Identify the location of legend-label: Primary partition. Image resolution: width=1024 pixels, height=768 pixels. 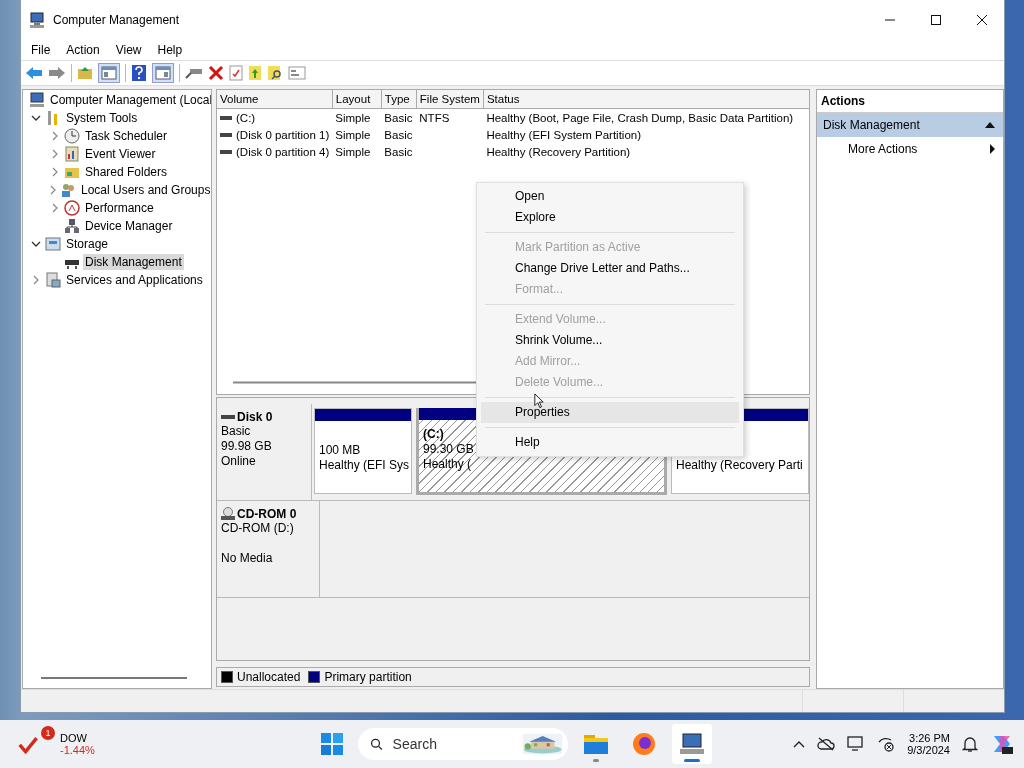
(368, 677).